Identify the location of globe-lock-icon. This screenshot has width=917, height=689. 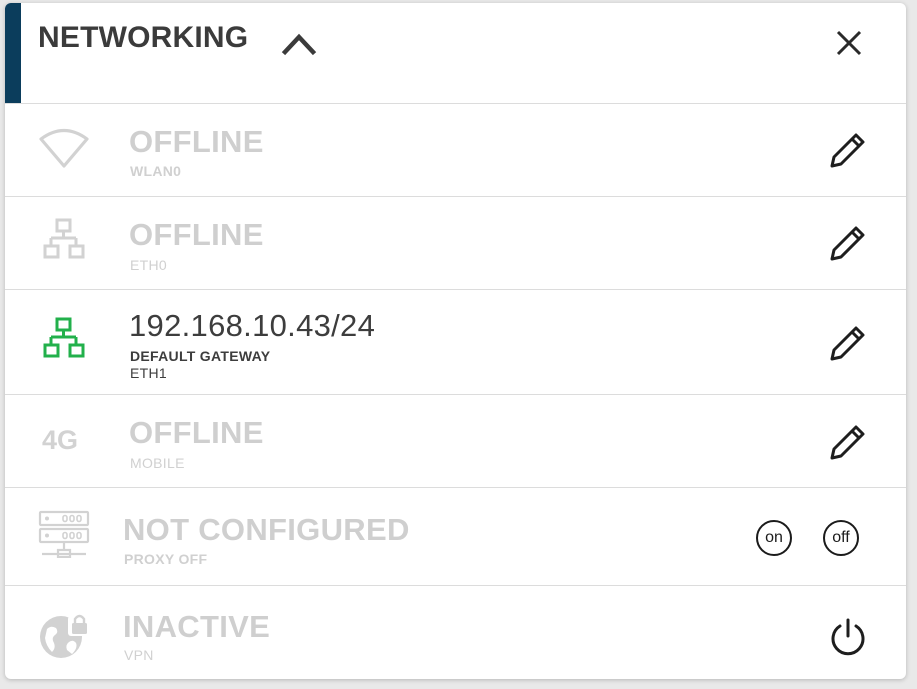
(66, 636).